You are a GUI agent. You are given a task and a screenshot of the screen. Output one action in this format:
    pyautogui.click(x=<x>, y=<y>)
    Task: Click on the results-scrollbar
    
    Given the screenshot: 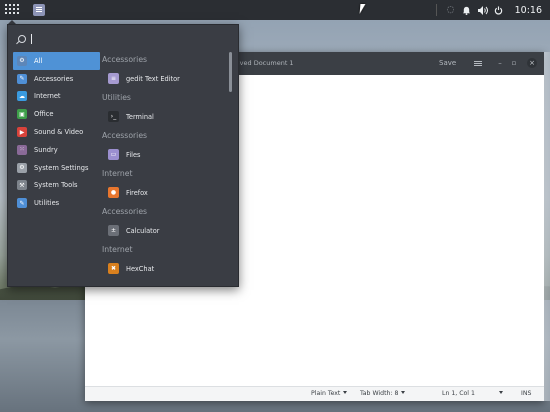 What is the action you would take?
    pyautogui.click(x=230, y=72)
    